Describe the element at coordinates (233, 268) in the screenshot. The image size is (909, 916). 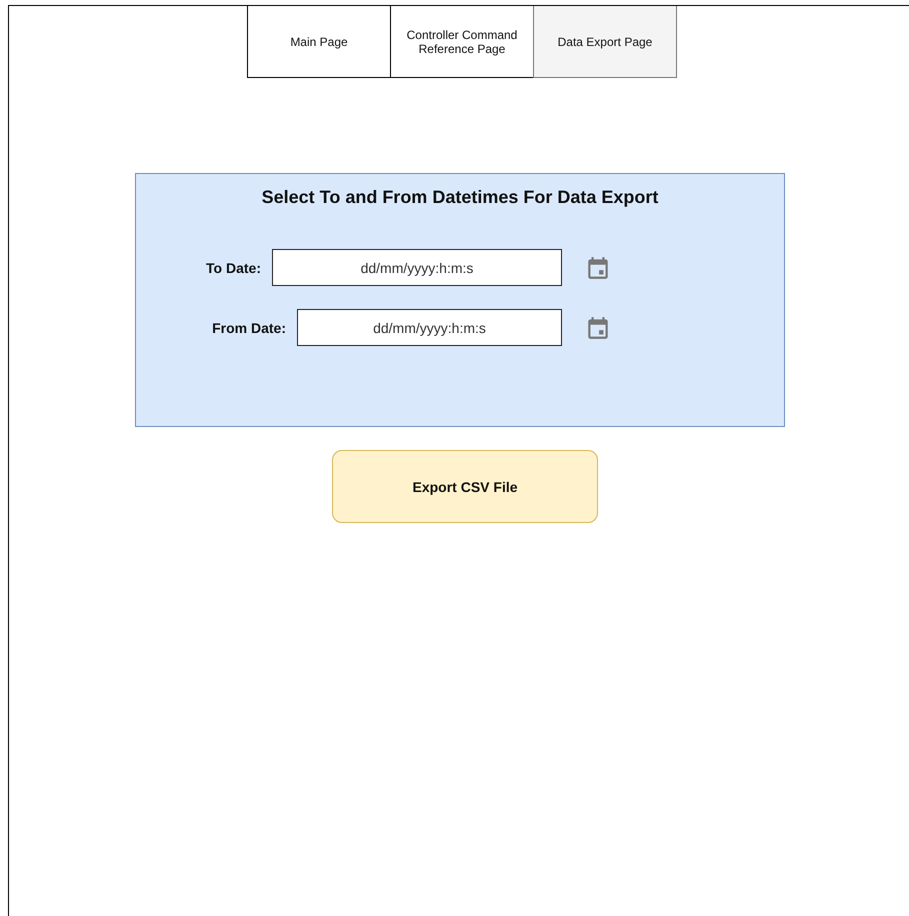
I see `field-label: To Date:` at that location.